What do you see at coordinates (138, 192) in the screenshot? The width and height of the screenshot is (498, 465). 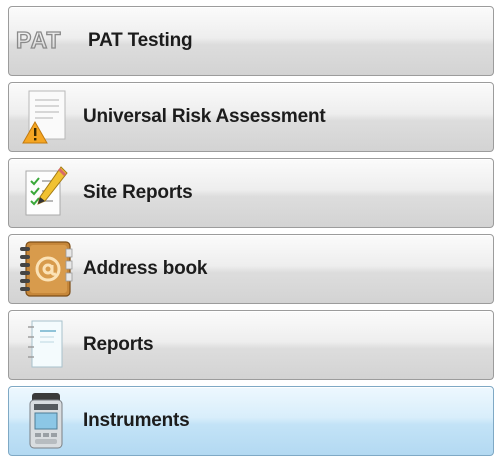 I see `menu-item-label: Site Reports` at bounding box center [138, 192].